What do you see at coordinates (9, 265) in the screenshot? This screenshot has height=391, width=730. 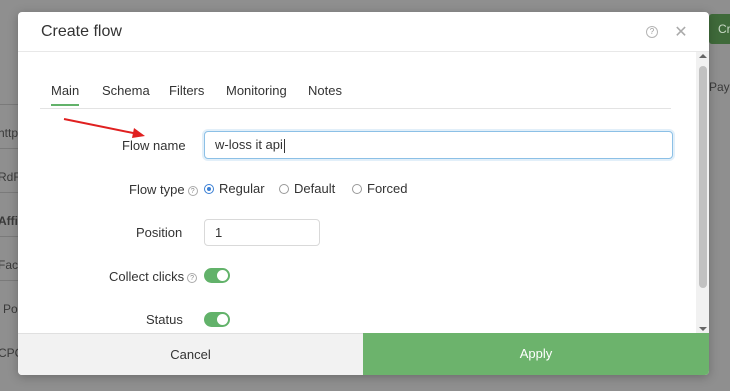 I see `bg-fragment: Fac` at bounding box center [9, 265].